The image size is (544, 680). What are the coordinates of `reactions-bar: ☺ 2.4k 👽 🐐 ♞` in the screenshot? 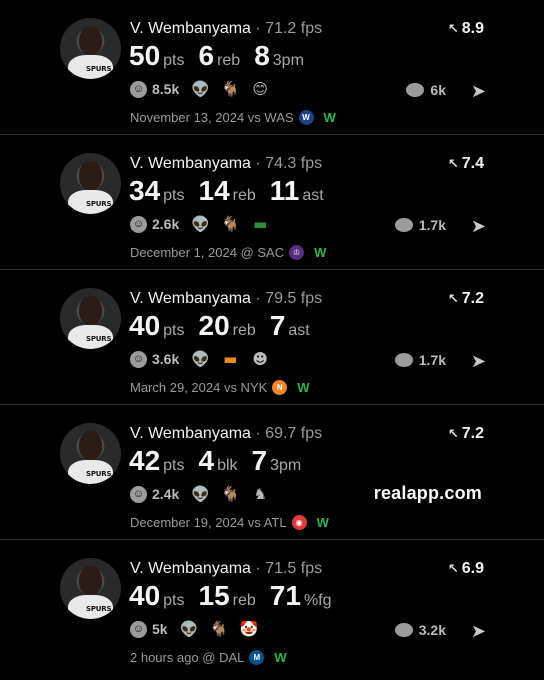 It's located at (199, 494).